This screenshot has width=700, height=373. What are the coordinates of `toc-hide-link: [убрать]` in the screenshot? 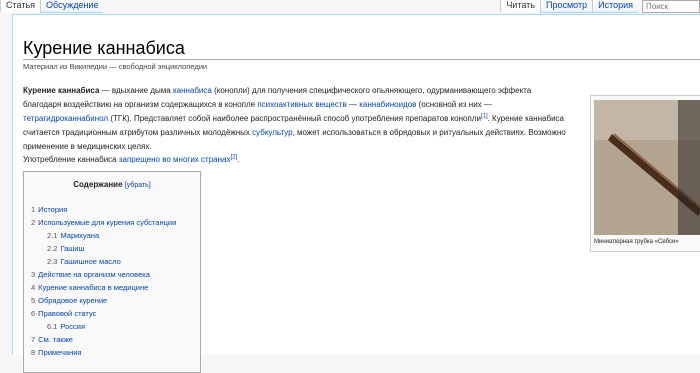 It's located at (138, 185).